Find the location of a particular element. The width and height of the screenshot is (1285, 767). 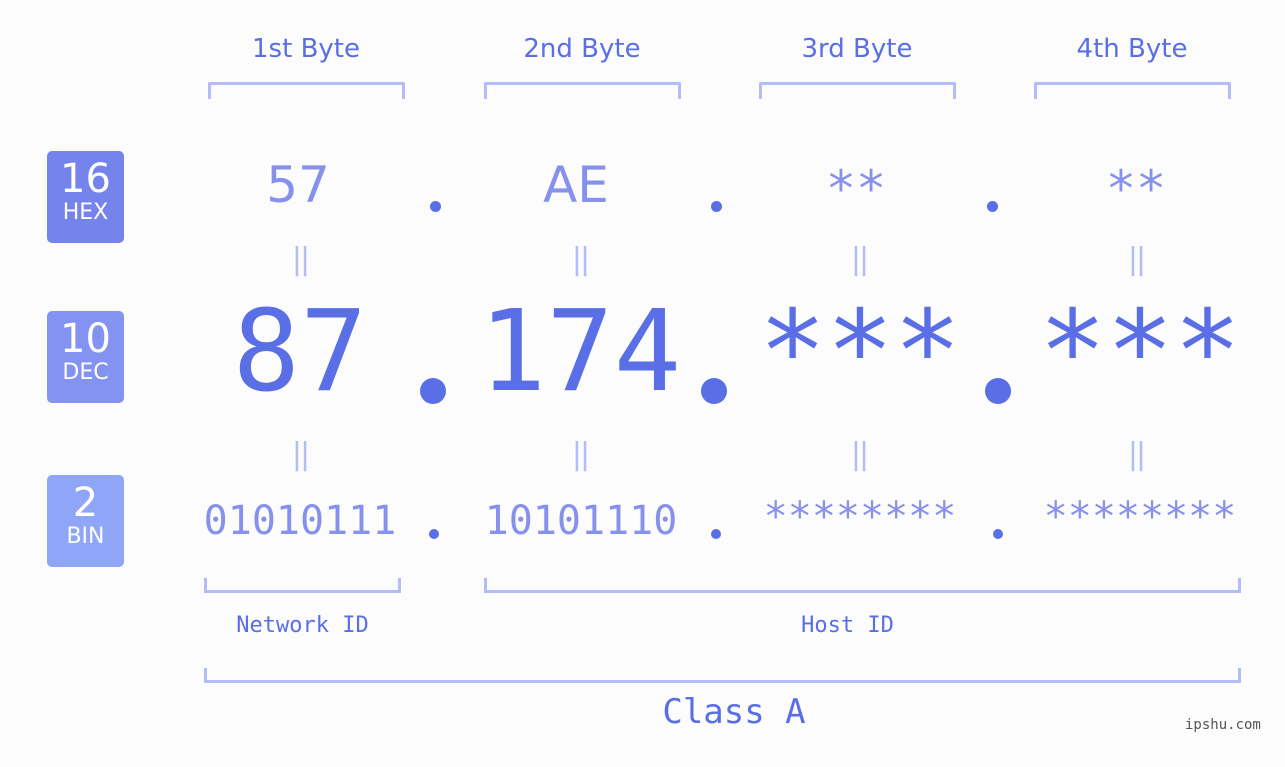

dec-byte-4: *** is located at coordinates (1140, 352).